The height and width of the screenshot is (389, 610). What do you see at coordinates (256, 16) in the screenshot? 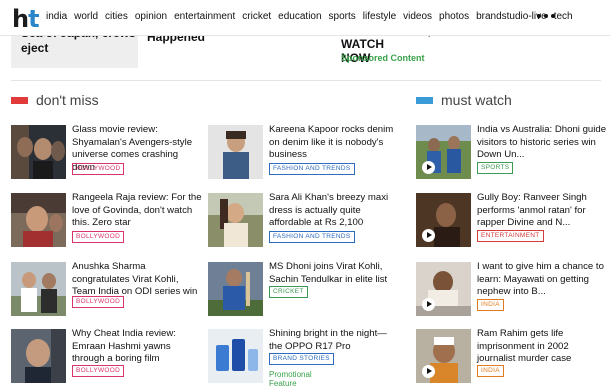
I see `nav-item-cricket: cricket` at bounding box center [256, 16].